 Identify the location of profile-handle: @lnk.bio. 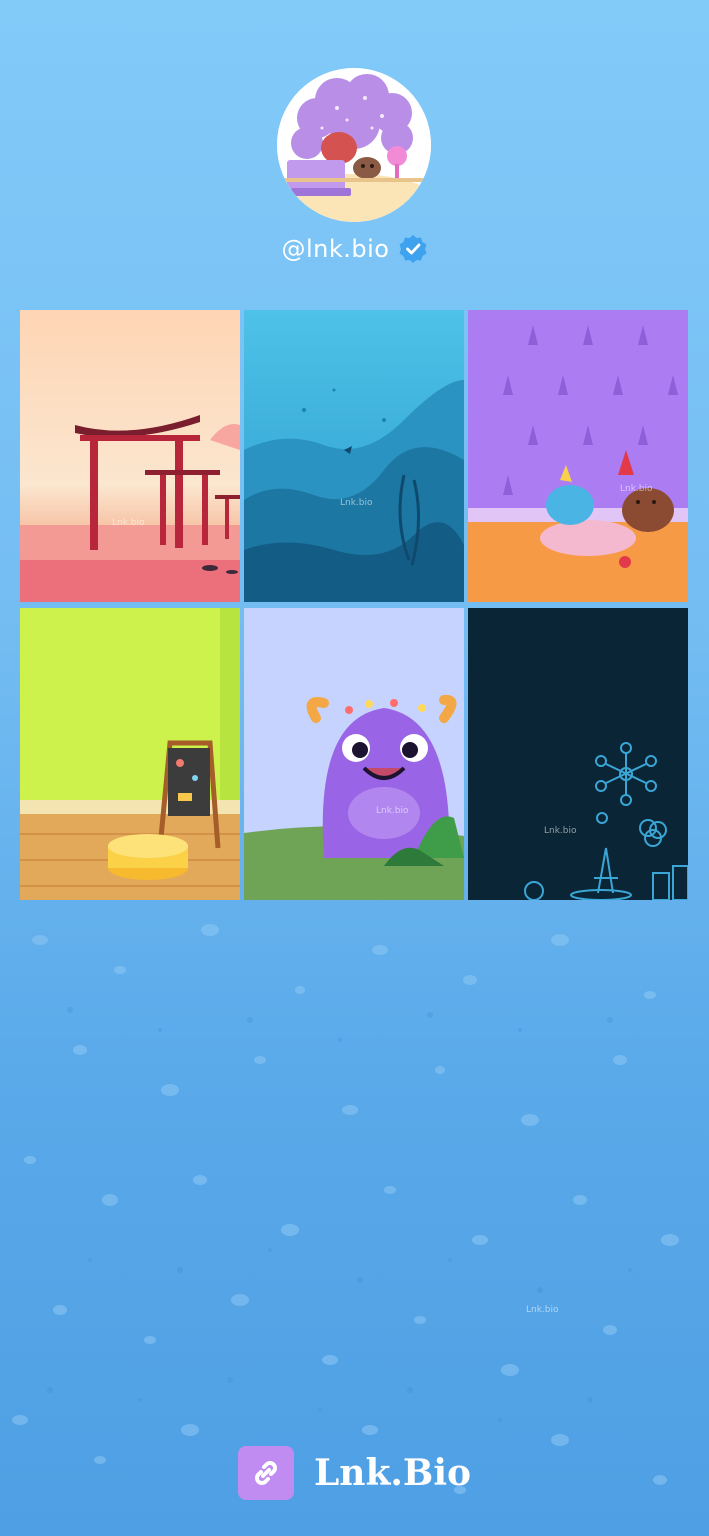
(335, 249).